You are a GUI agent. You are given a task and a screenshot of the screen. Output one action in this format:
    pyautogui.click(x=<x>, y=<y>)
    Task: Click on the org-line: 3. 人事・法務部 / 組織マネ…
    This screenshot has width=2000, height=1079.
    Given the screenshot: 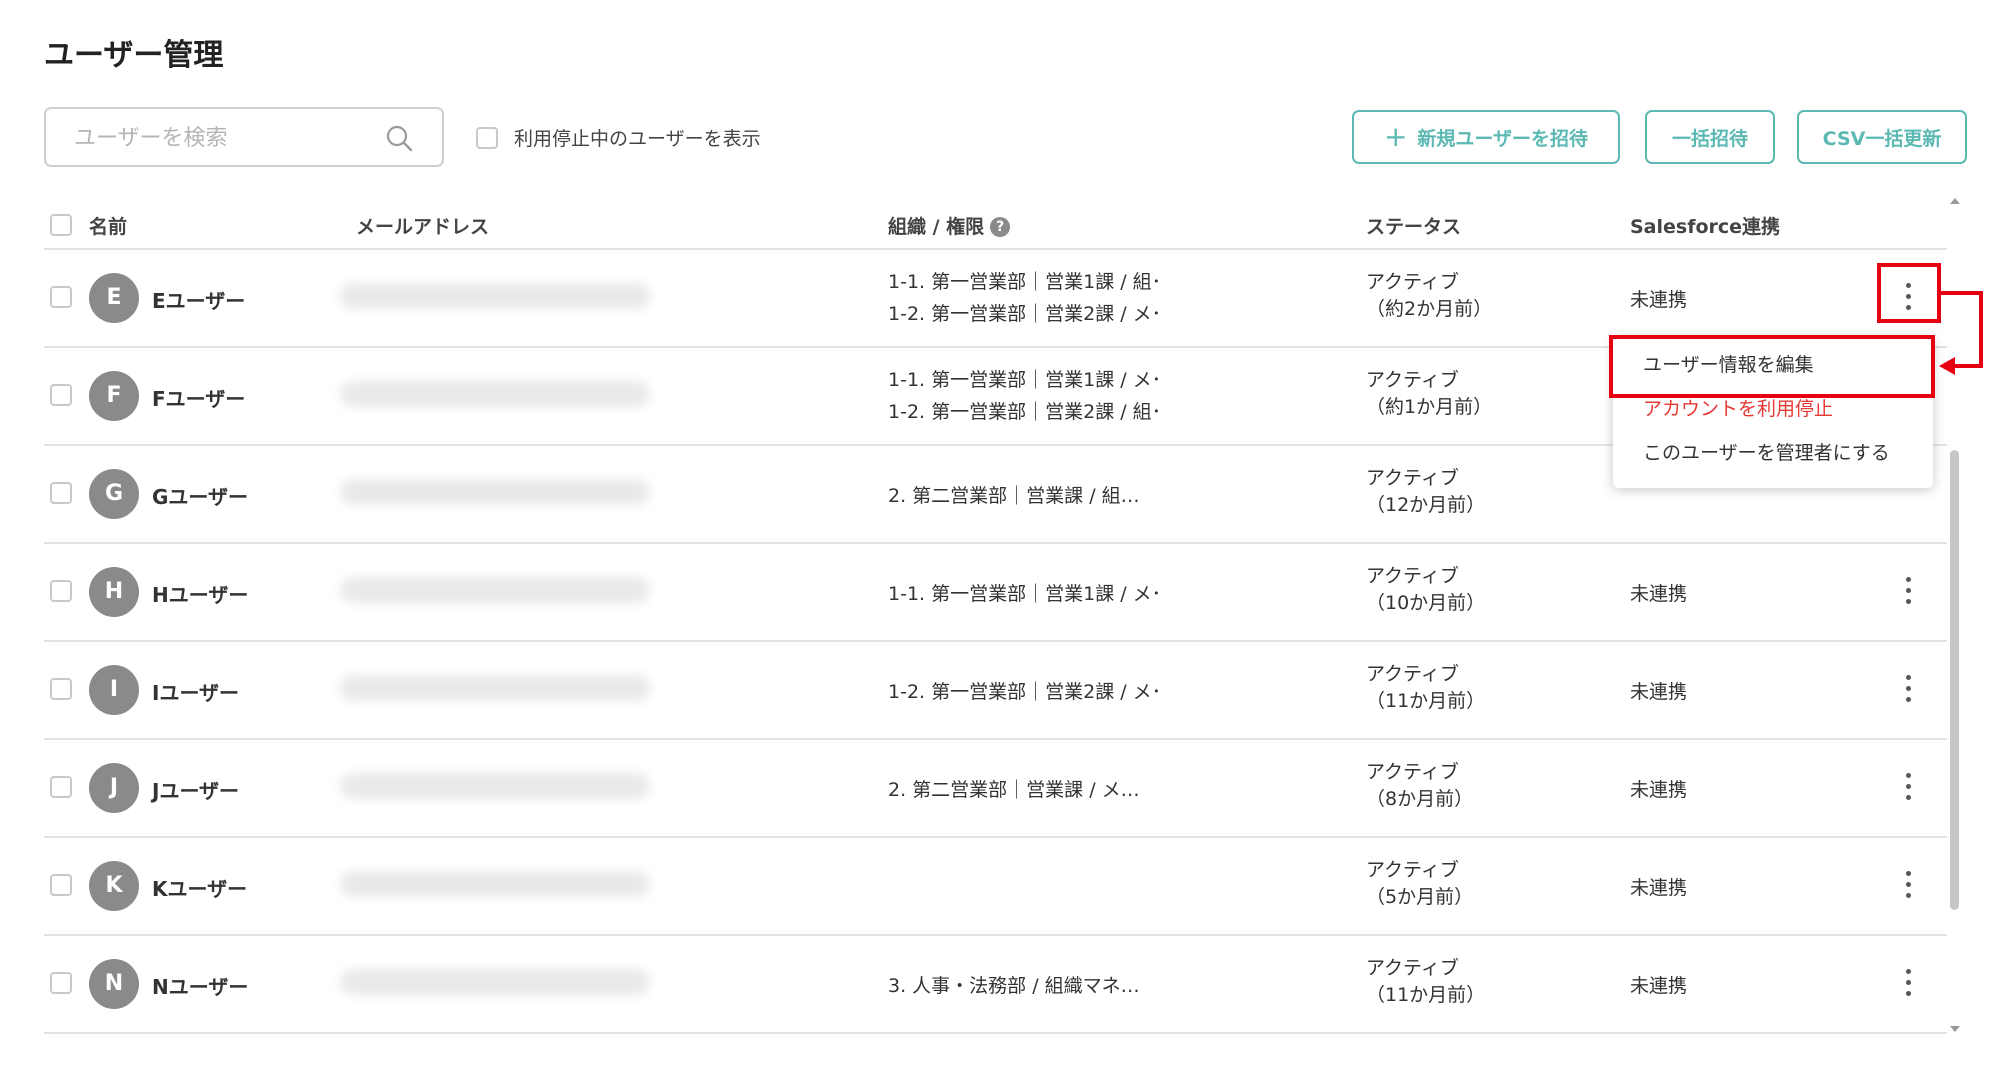 What is the action you would take?
    pyautogui.click(x=1014, y=986)
    